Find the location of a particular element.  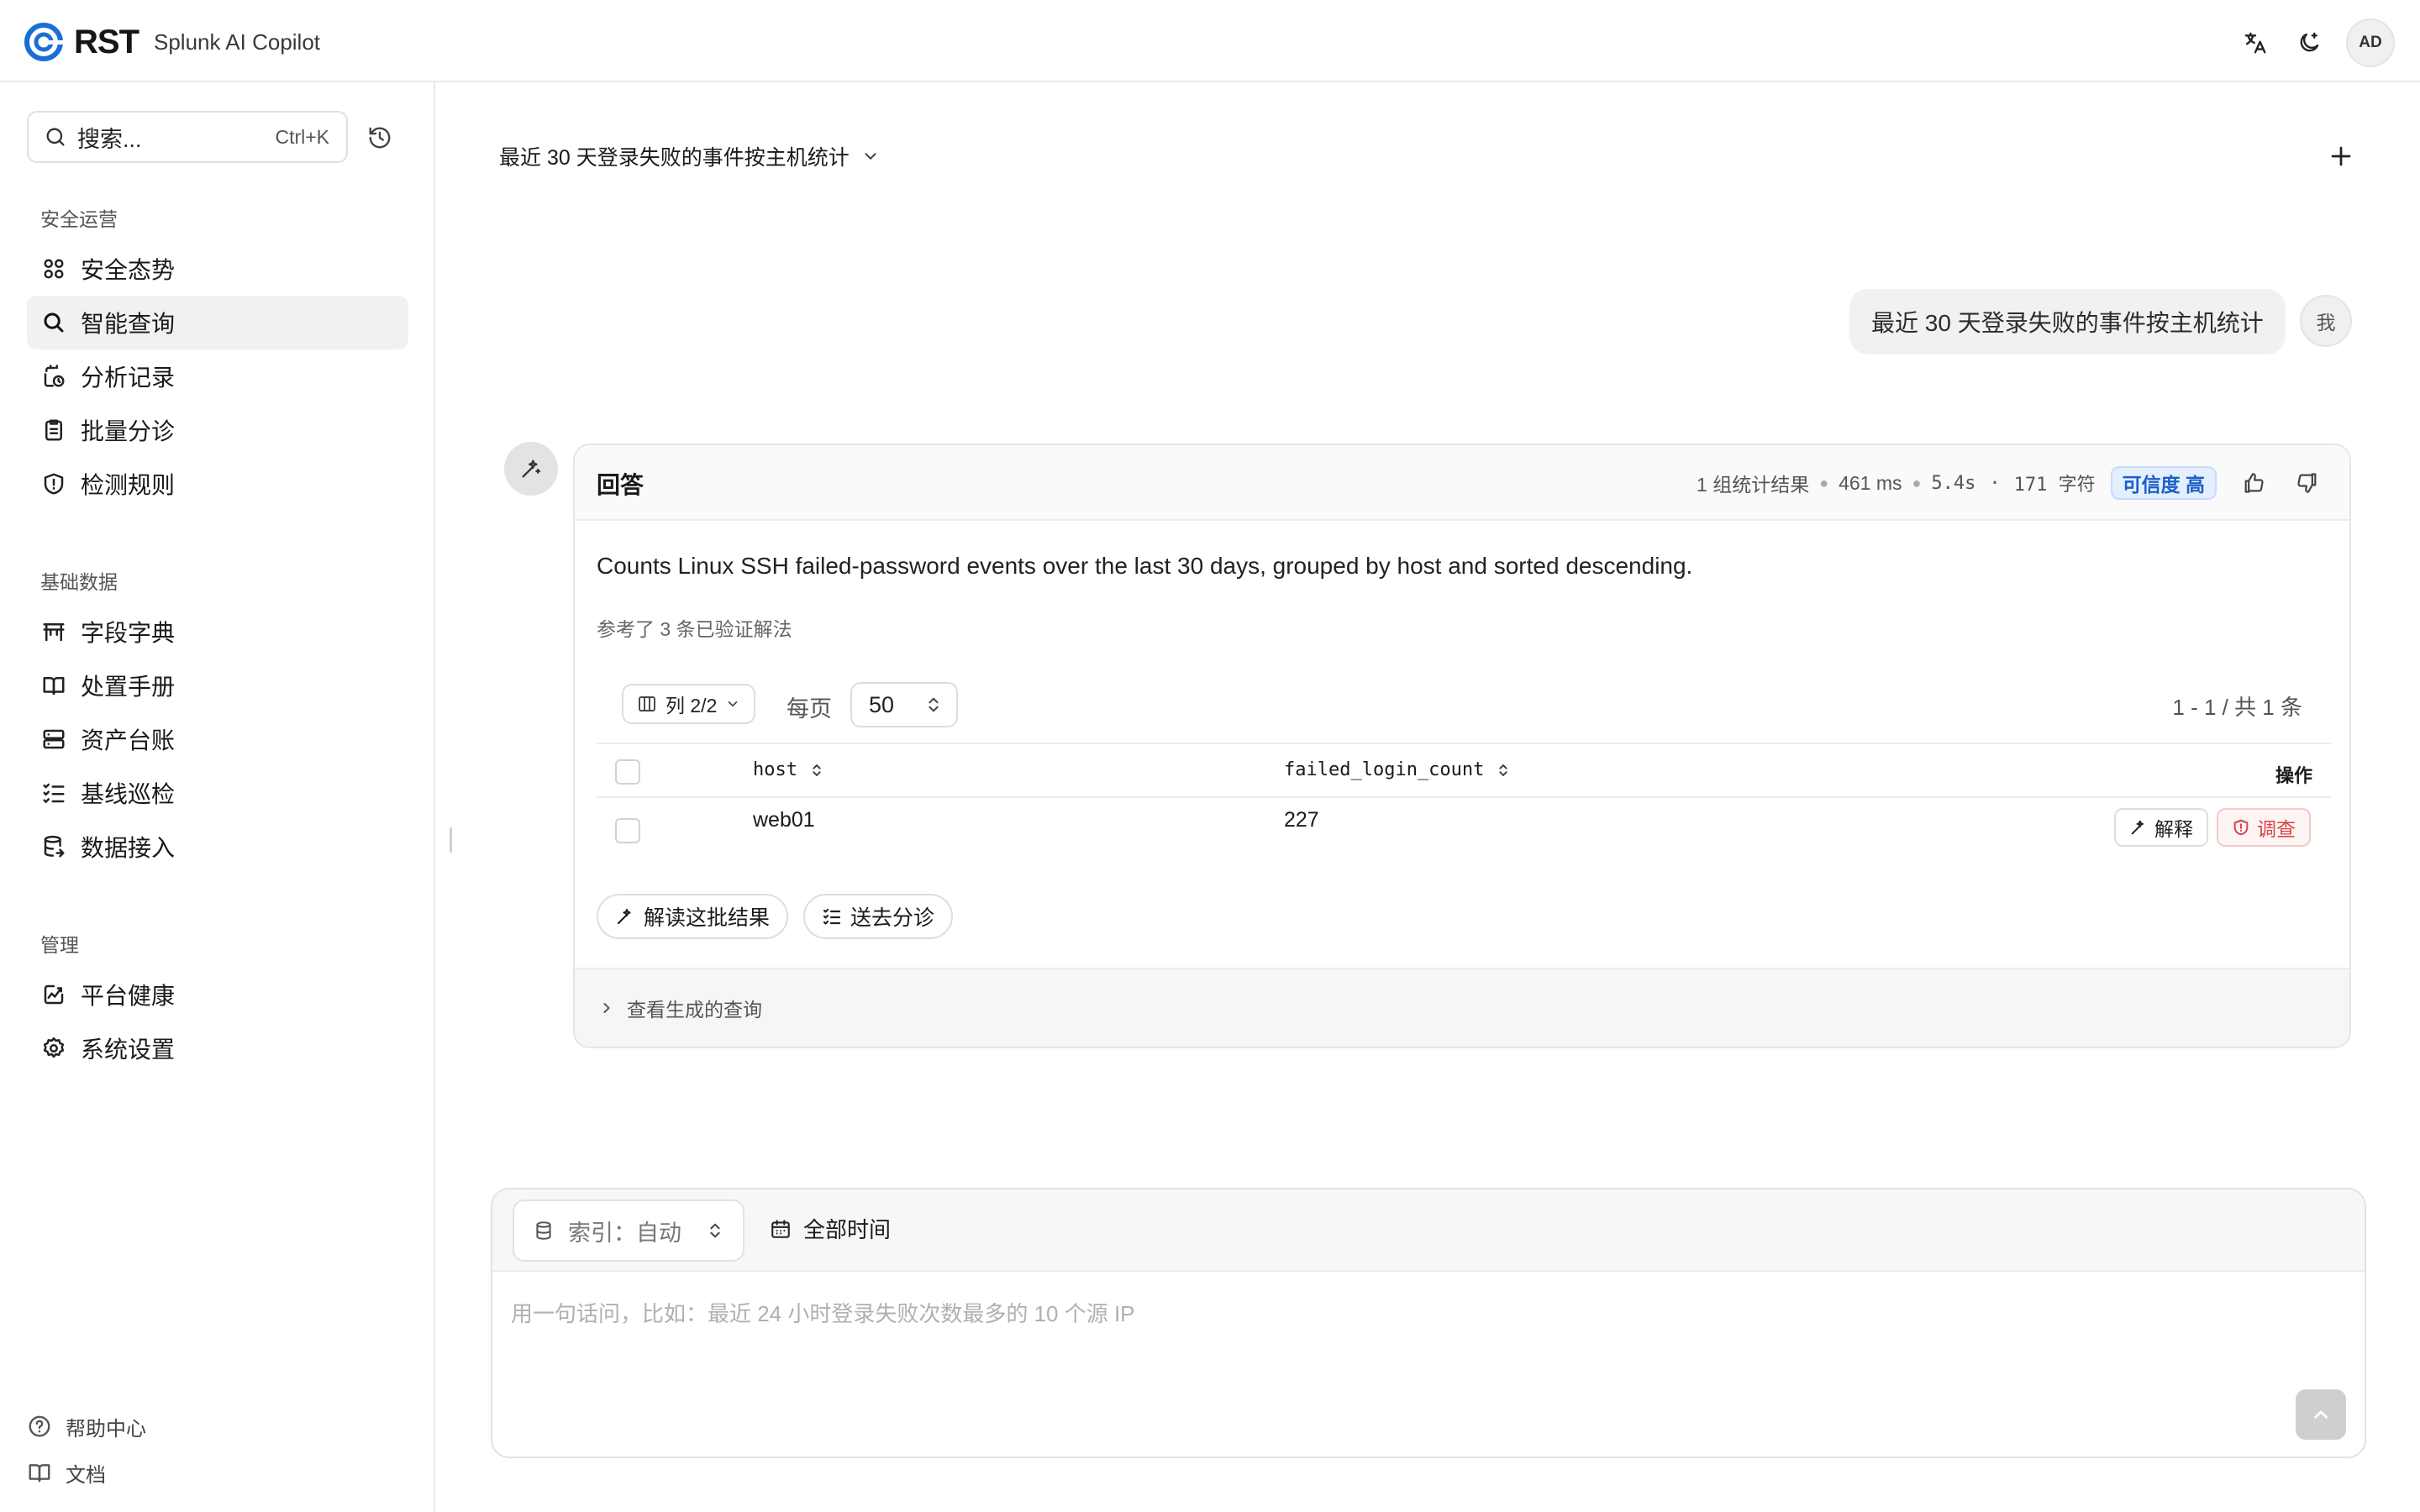

sidebar-item-label: 批量分诊 is located at coordinates (128, 431).